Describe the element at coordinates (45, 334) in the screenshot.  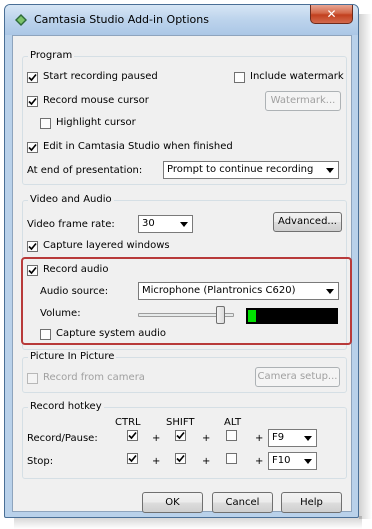
I see `capture-system-audio-checkbox` at that location.